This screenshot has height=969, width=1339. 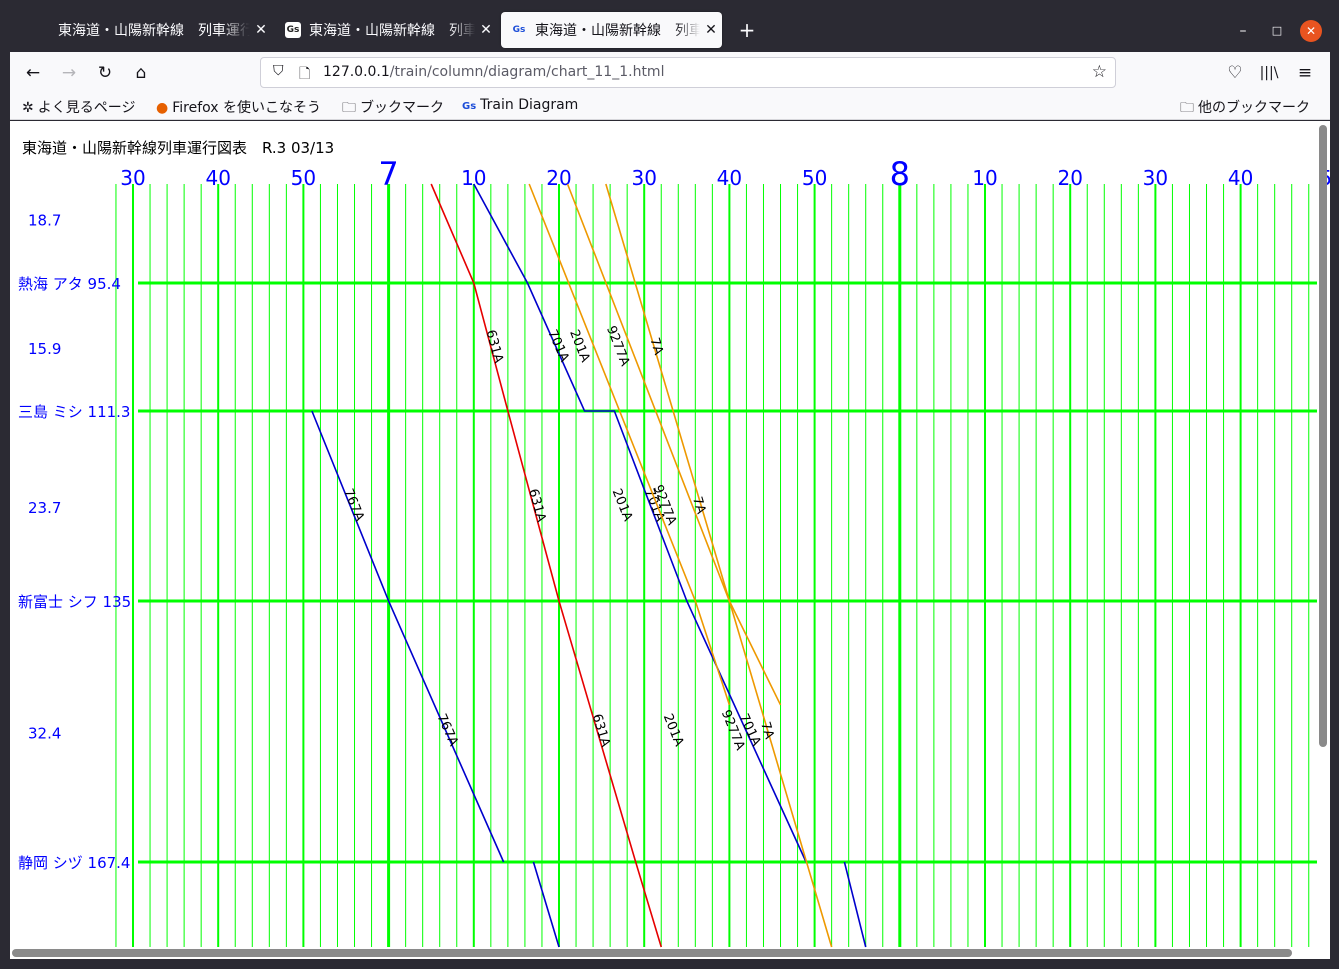 I want to click on new-tab-button: +, so click(x=747, y=30).